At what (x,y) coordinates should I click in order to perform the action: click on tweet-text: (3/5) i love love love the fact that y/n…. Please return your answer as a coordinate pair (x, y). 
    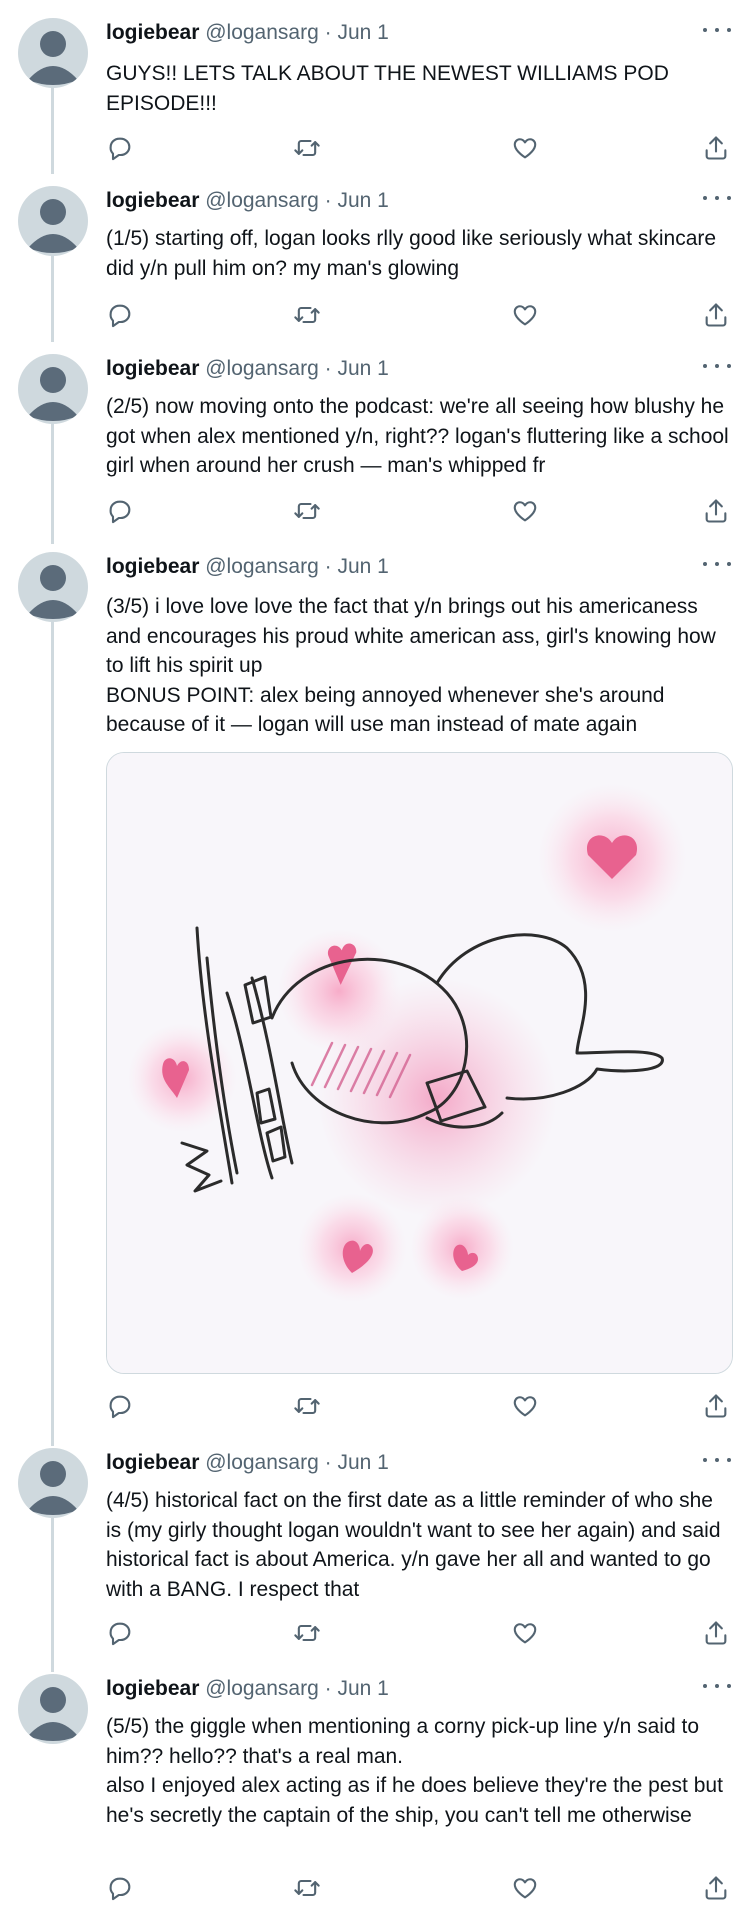
    Looking at the image, I should click on (411, 665).